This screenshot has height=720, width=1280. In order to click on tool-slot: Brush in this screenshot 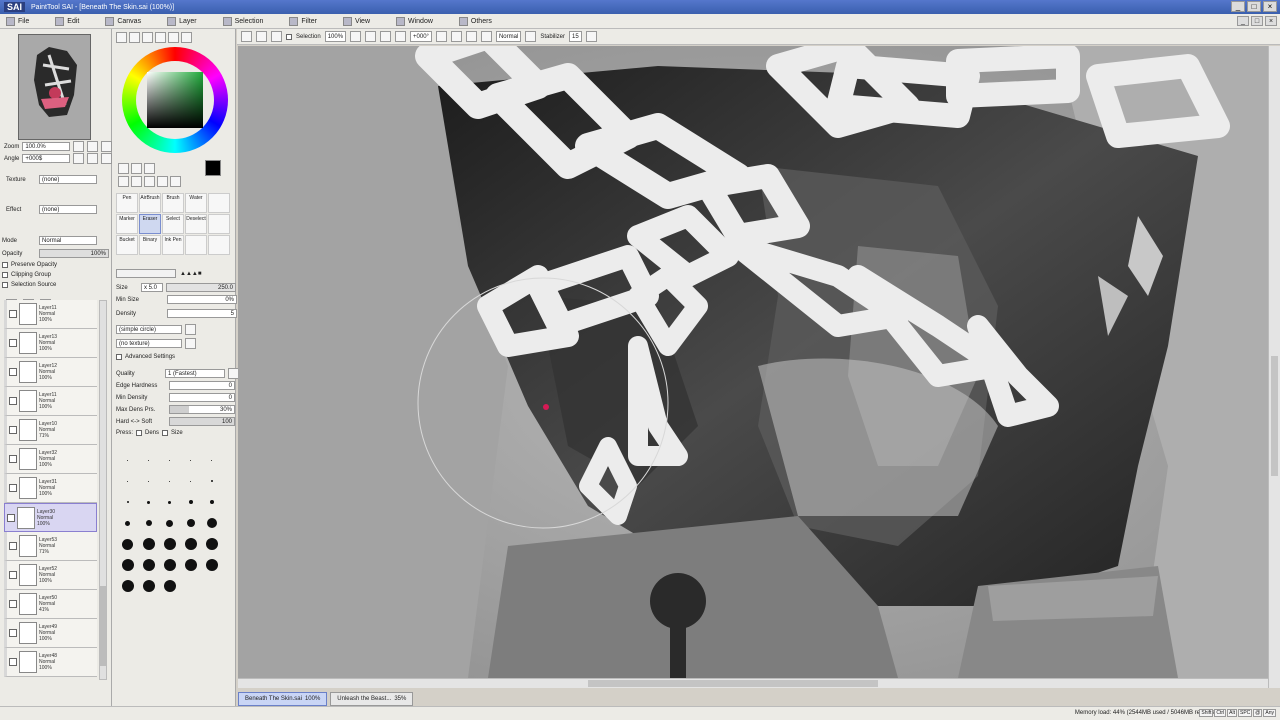, I will do `click(173, 203)`.